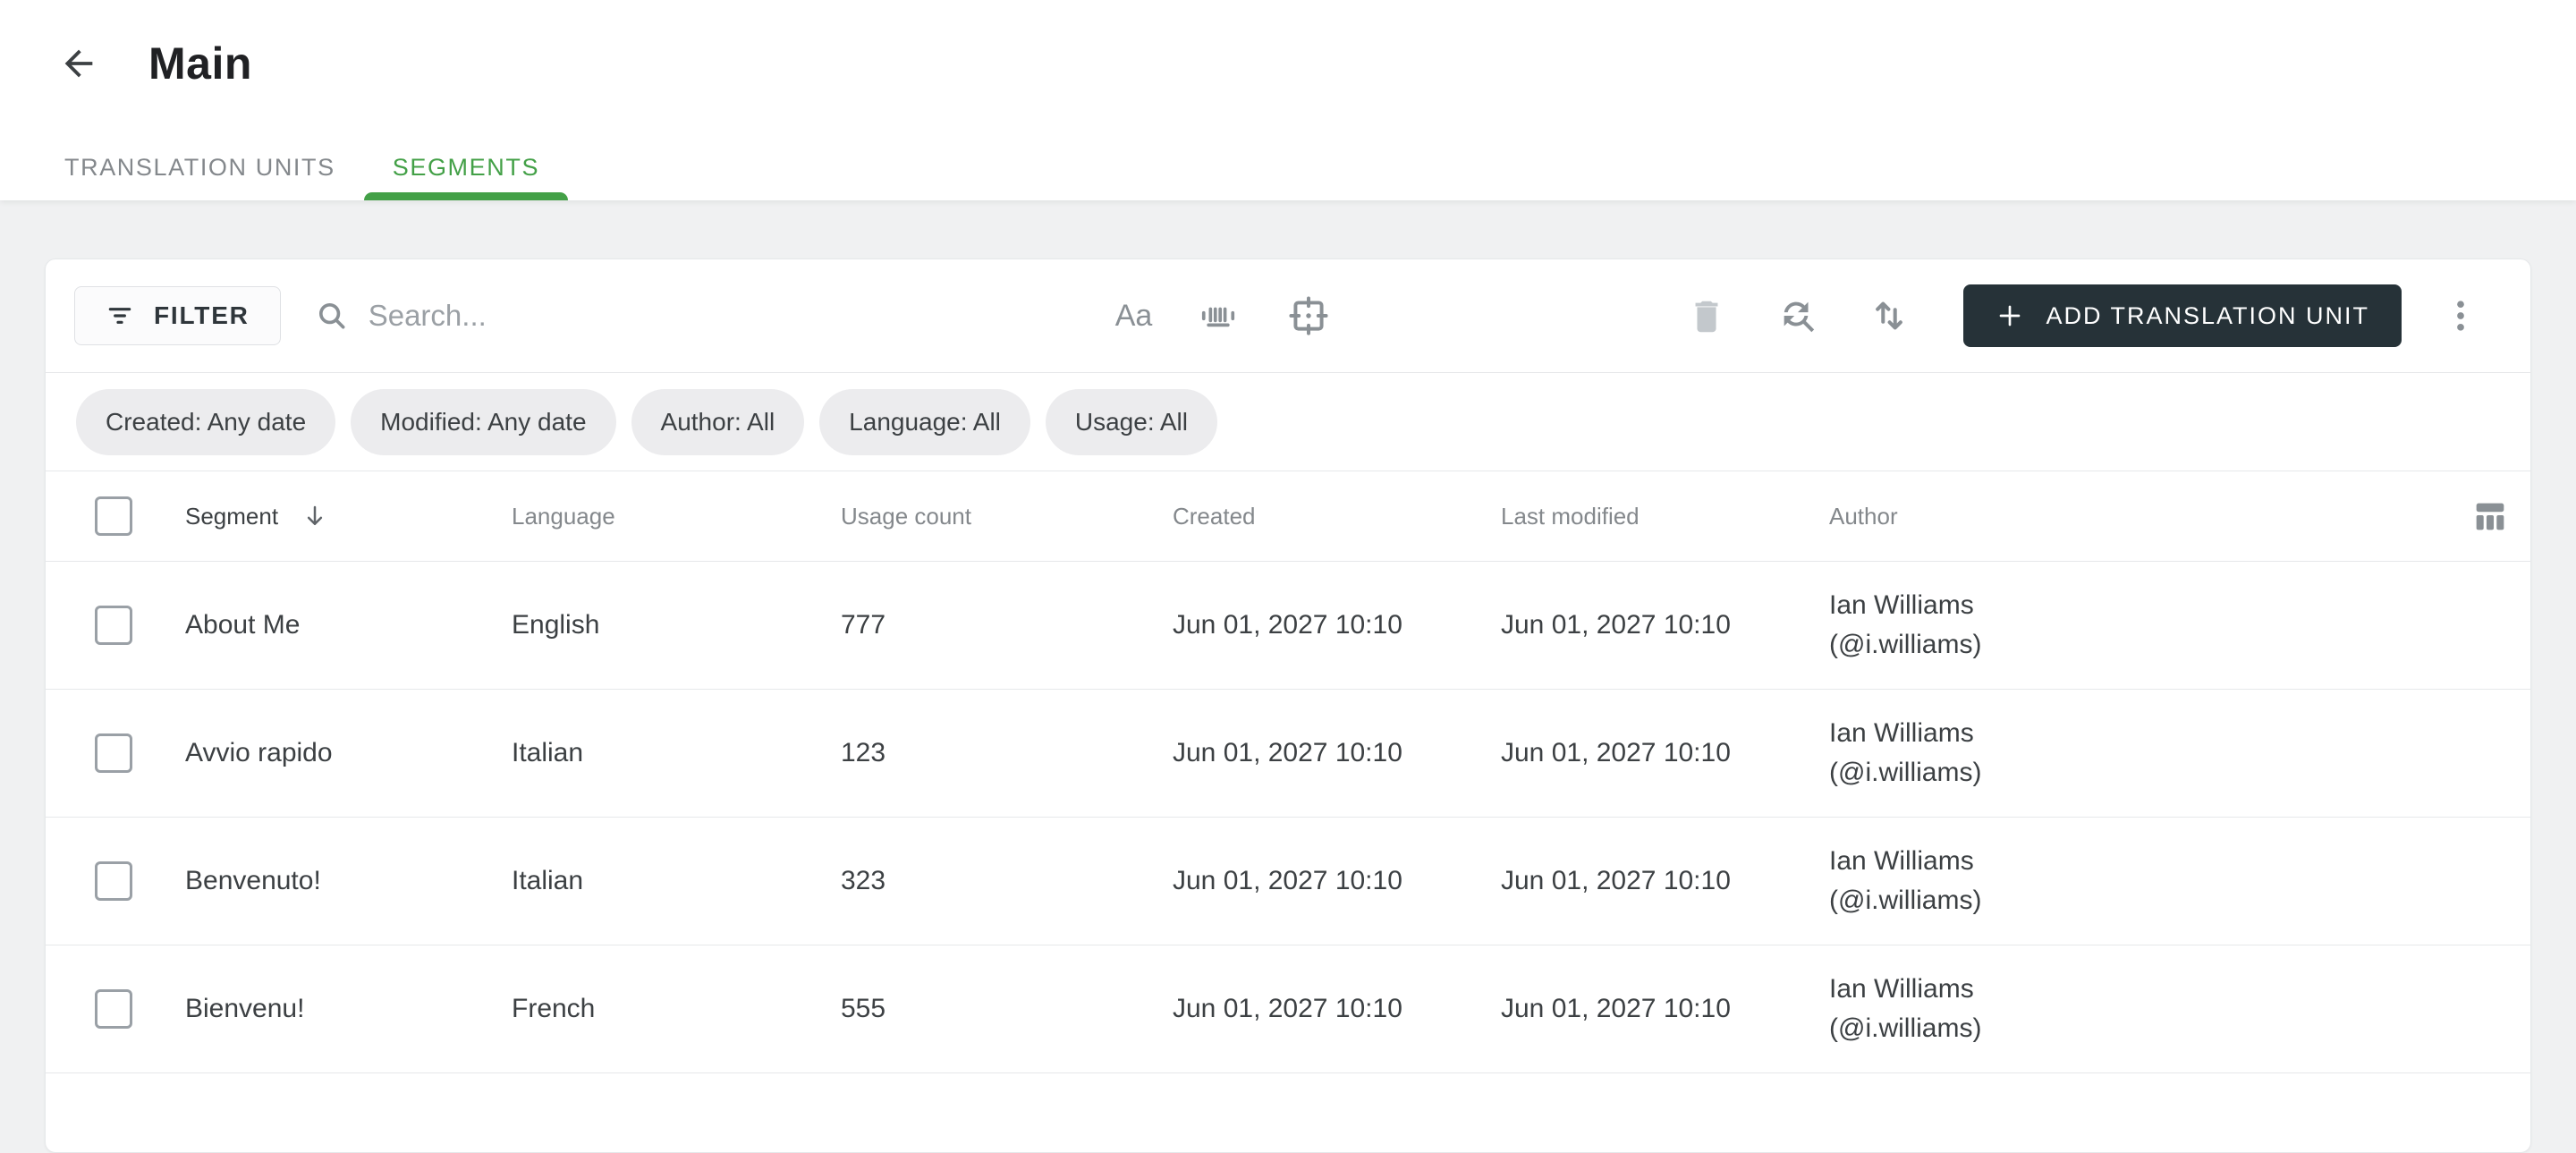 This screenshot has width=2576, height=1153. I want to click on chip-author: Author: All, so click(718, 421).